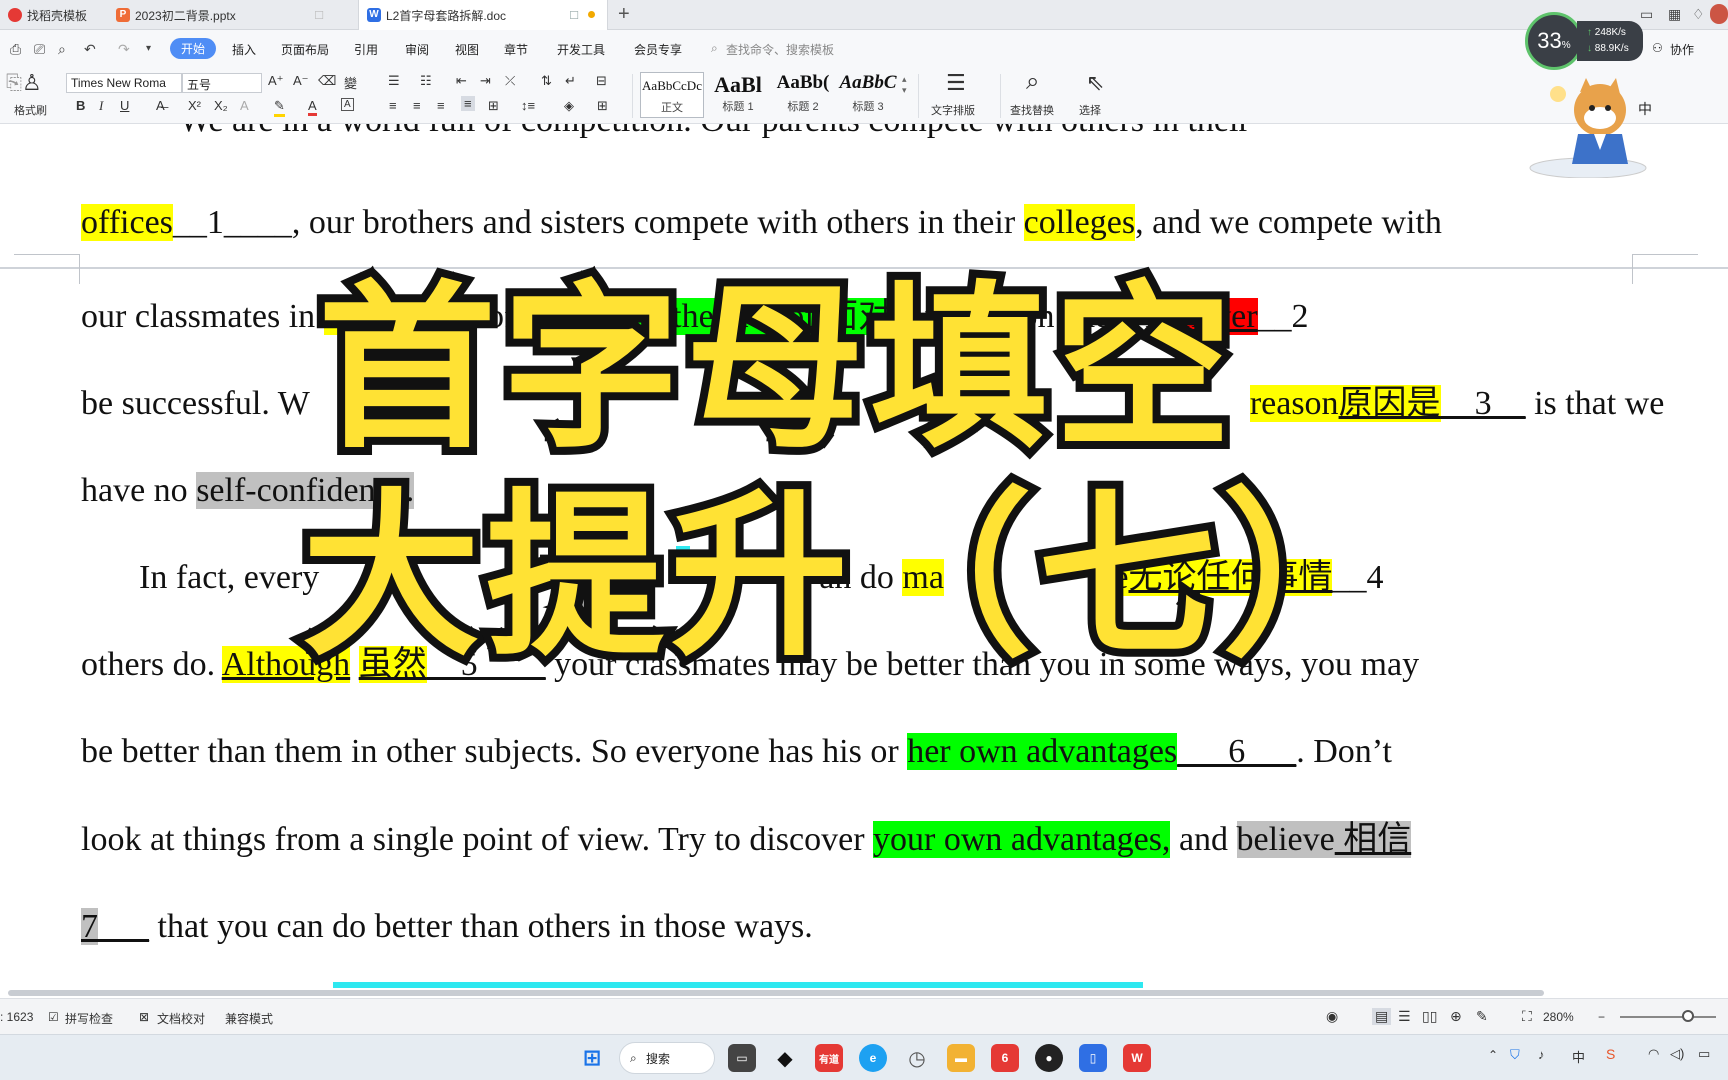  Describe the element at coordinates (14, 83) in the screenshot. I see `paste-icon: ⎘` at that location.